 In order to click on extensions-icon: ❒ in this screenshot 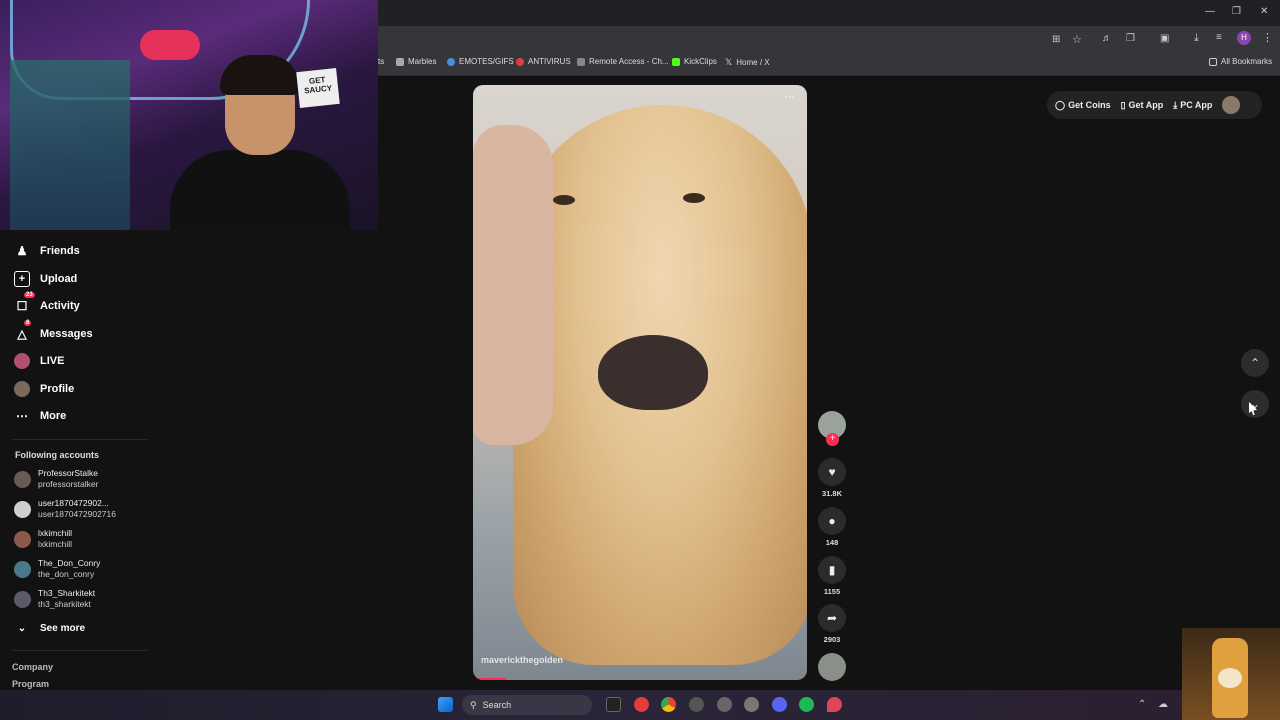, I will do `click(1130, 38)`.